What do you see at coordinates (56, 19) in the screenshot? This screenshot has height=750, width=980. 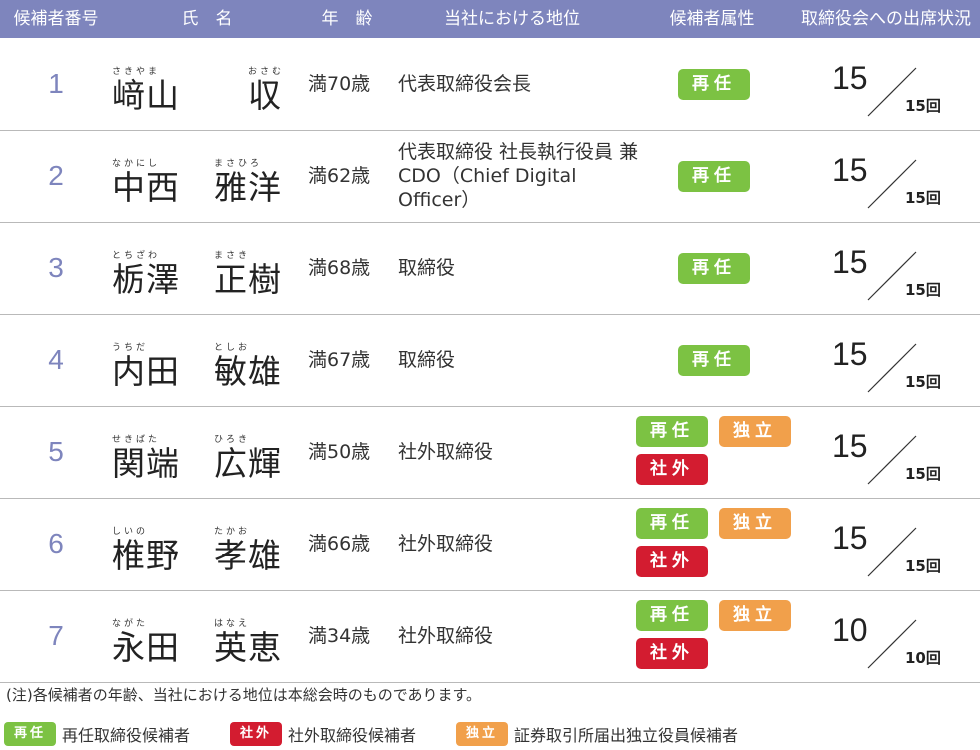 I see `header-number: 候補者番号` at bounding box center [56, 19].